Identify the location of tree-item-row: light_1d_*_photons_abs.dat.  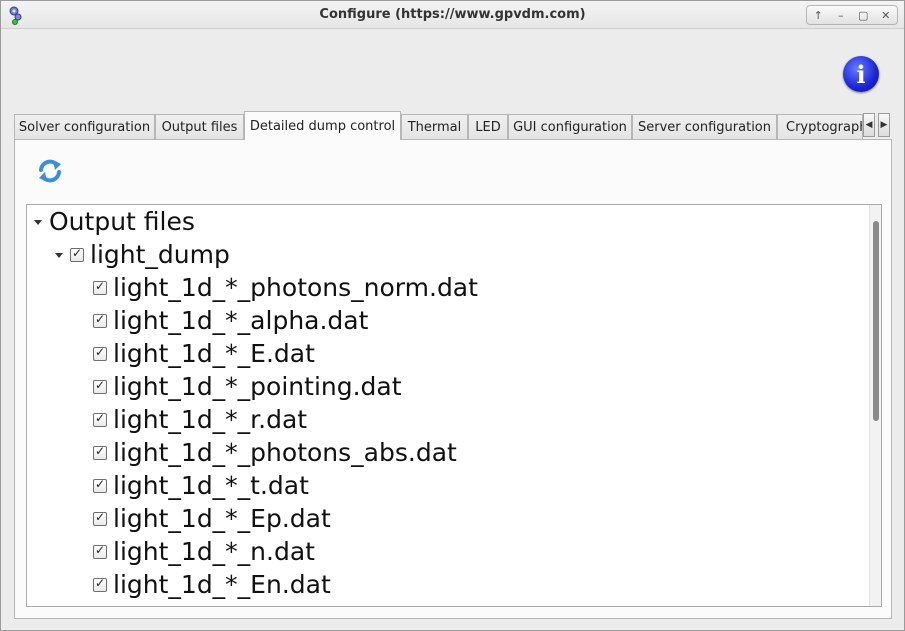
(275, 452).